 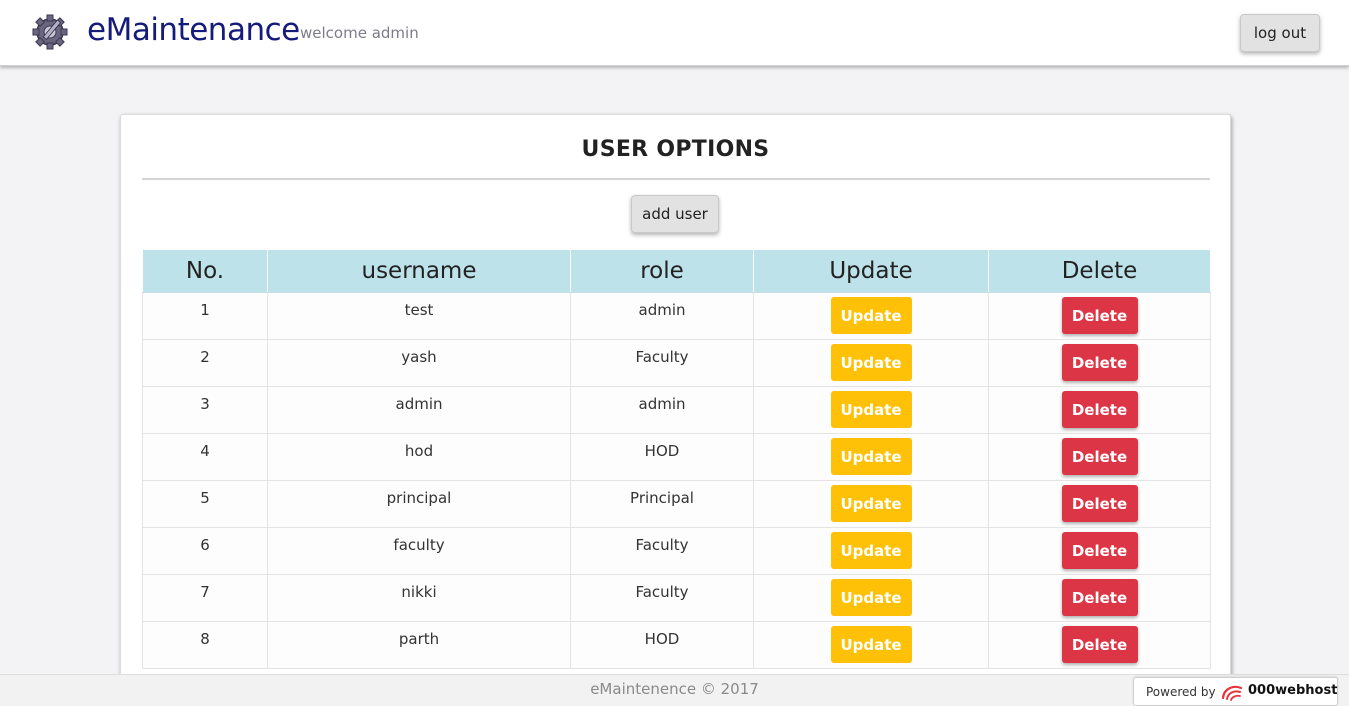 I want to click on table-row: 1 test admin Update Delete, so click(x=676, y=316).